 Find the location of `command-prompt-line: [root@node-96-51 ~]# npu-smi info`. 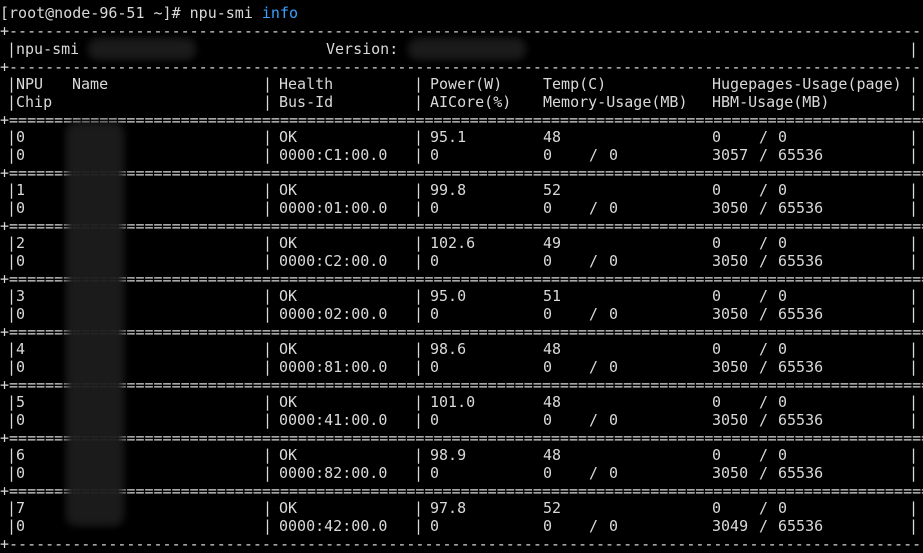

command-prompt-line: [root@node-96-51 ~]# npu-smi info is located at coordinates (149, 13).